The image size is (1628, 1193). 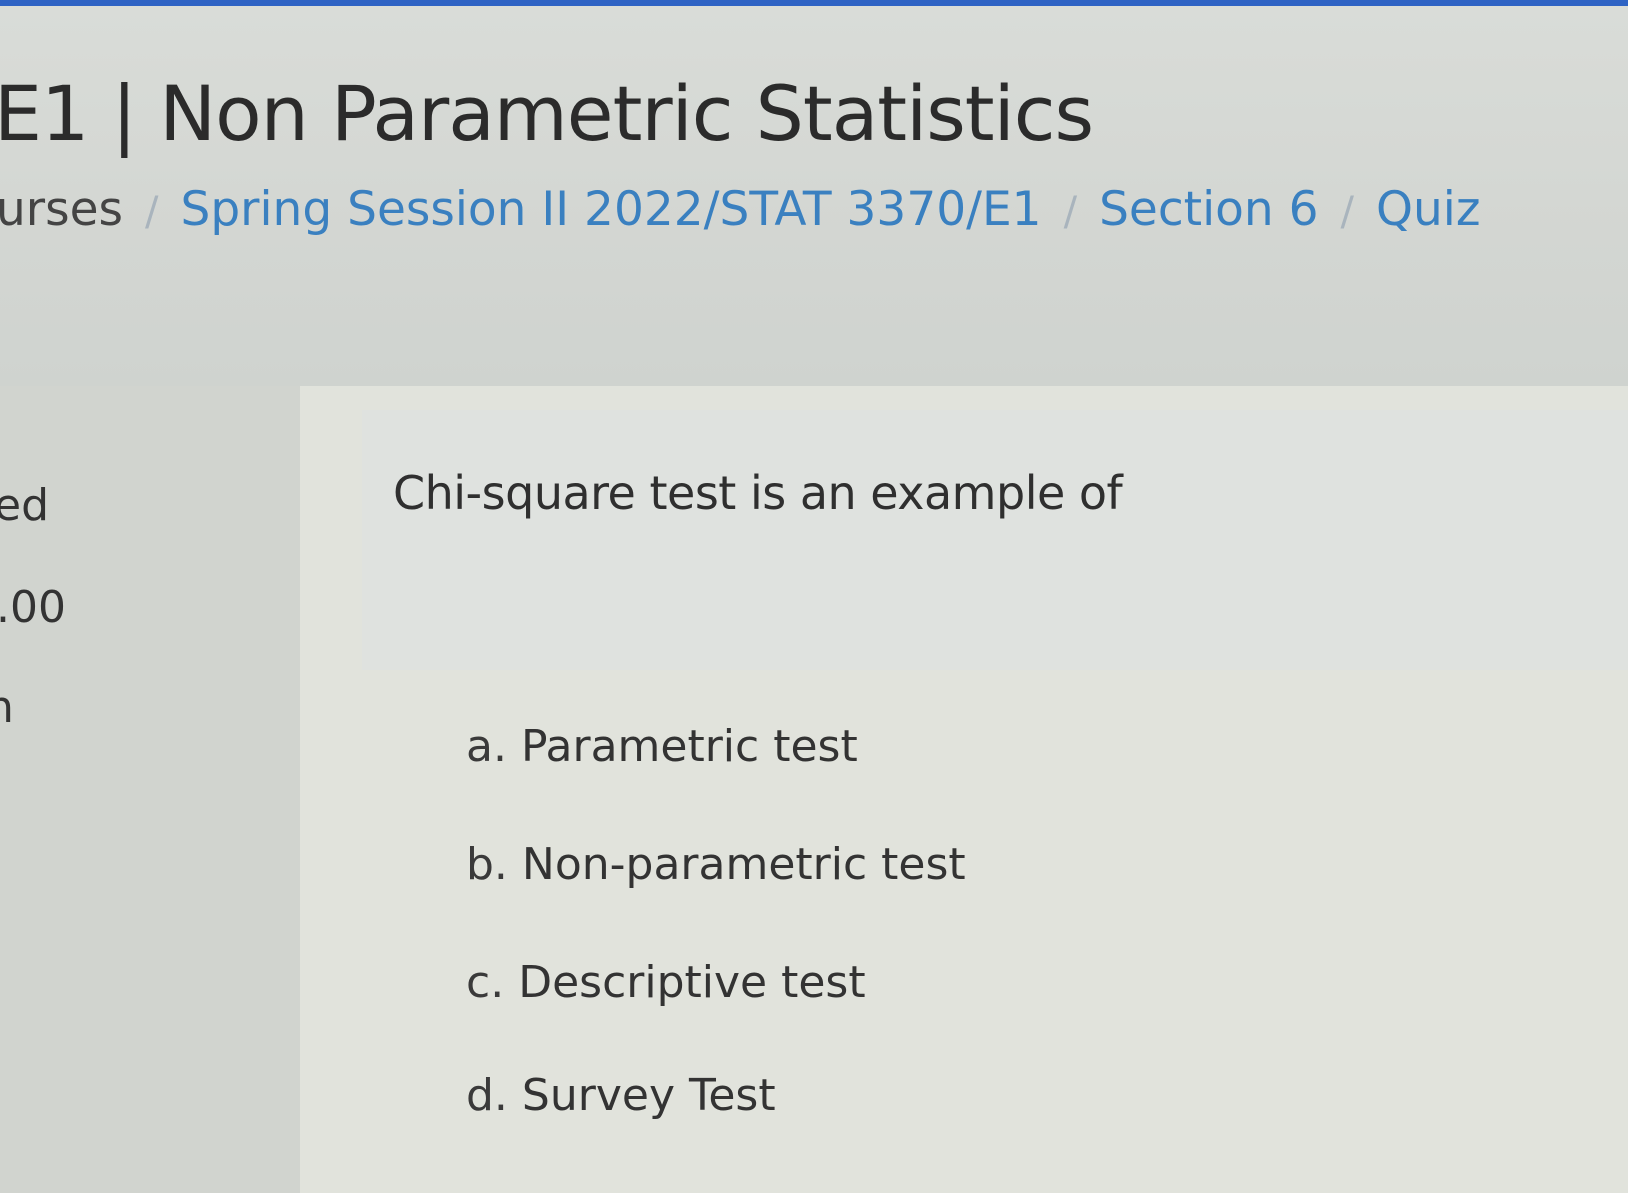 What do you see at coordinates (648, 1095) in the screenshot?
I see `answer-label: Survey Test` at bounding box center [648, 1095].